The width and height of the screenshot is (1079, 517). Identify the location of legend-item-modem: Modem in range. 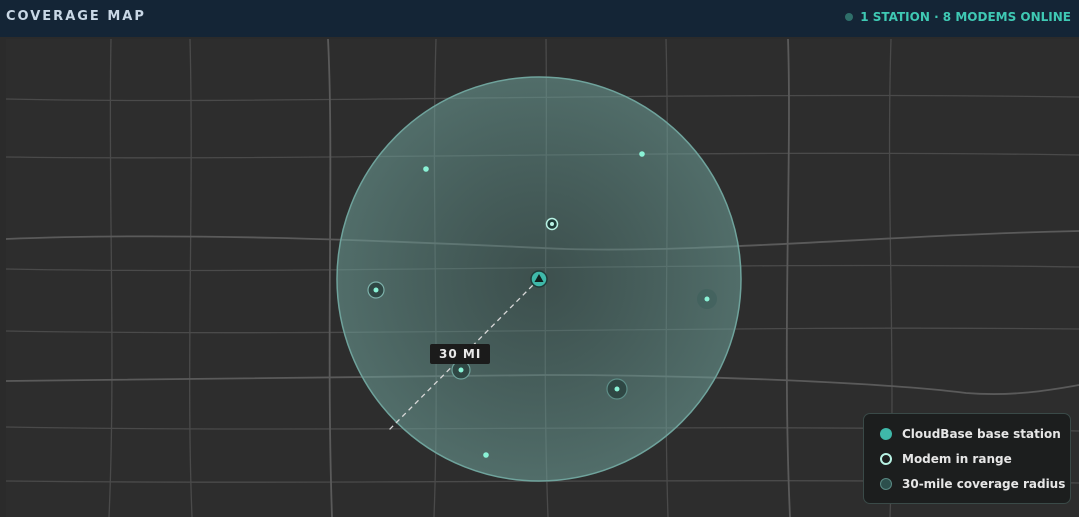
(946, 459).